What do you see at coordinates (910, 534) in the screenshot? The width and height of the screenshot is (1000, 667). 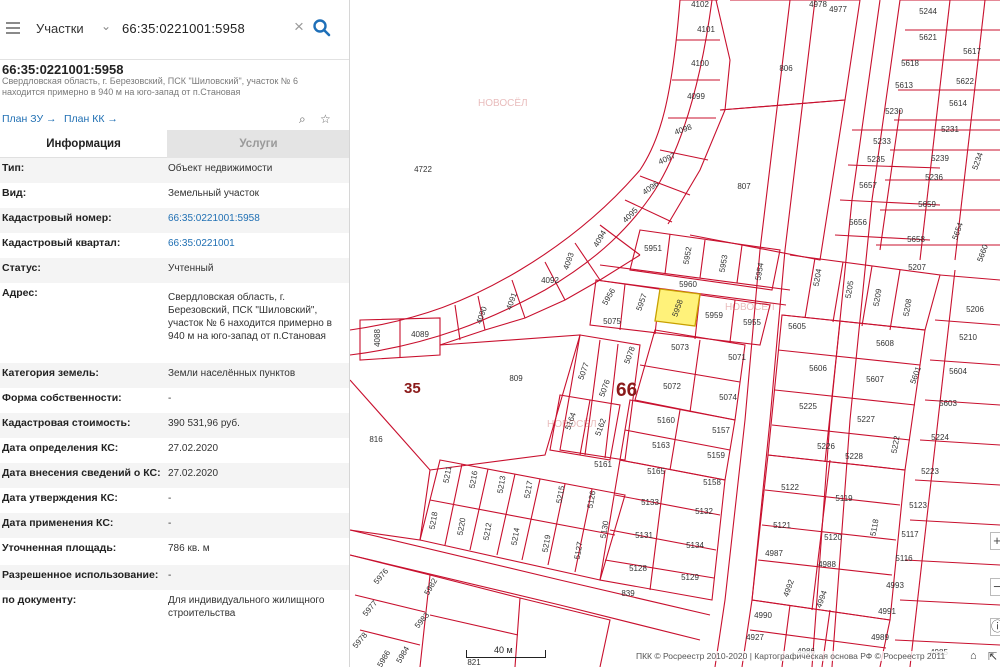 I see `parcel-label-5117: 5117` at bounding box center [910, 534].